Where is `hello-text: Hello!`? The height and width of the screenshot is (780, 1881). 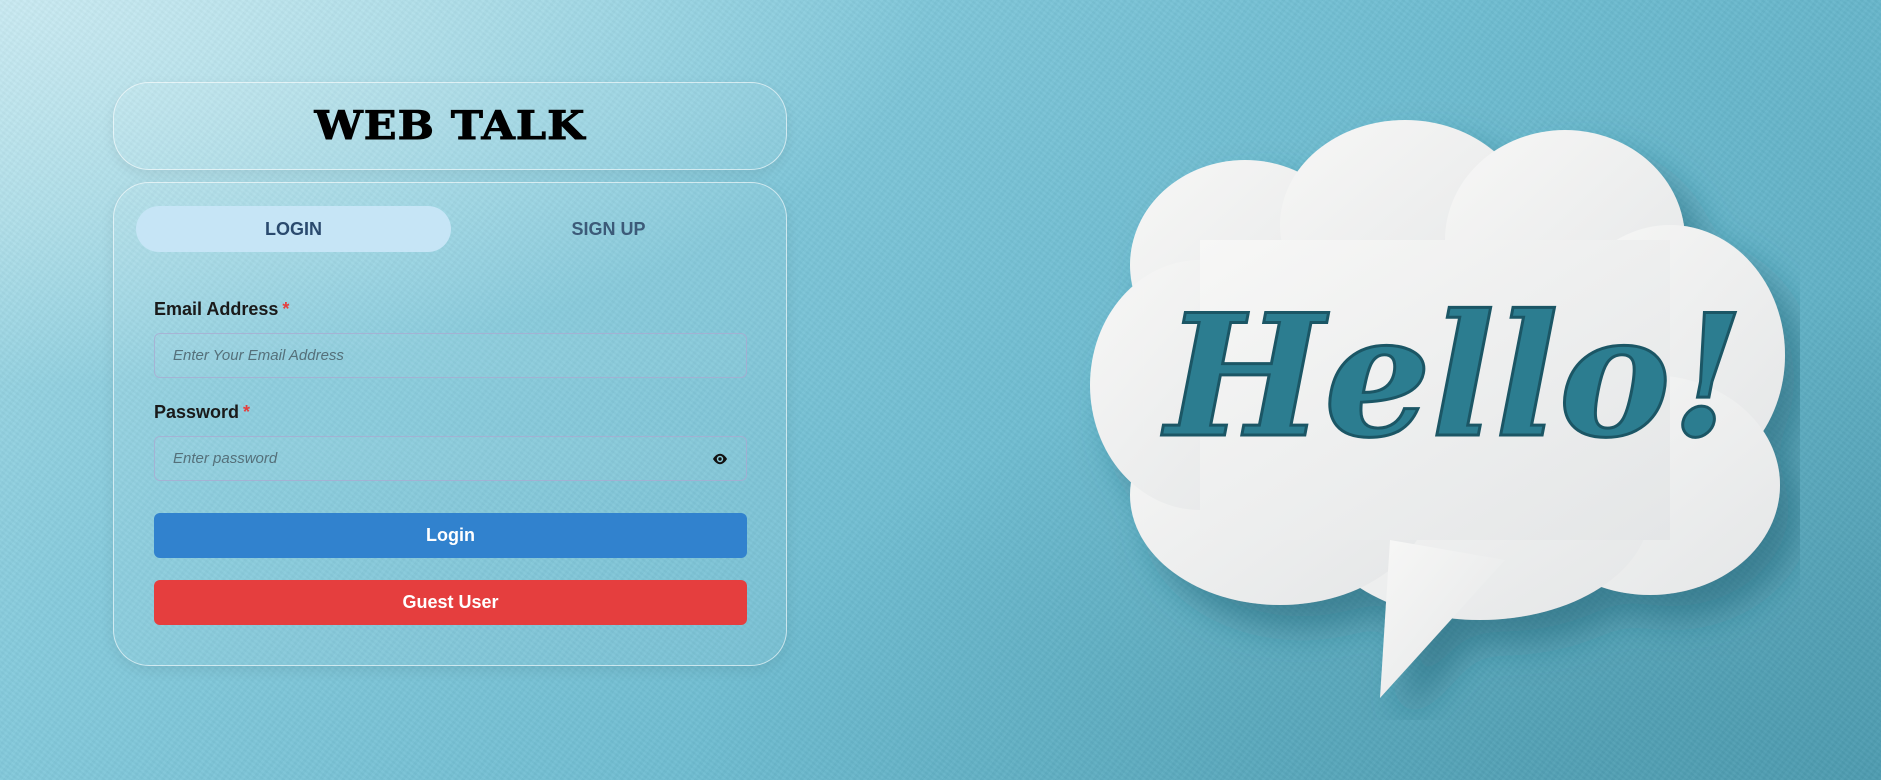 hello-text: Hello! is located at coordinates (1452, 376).